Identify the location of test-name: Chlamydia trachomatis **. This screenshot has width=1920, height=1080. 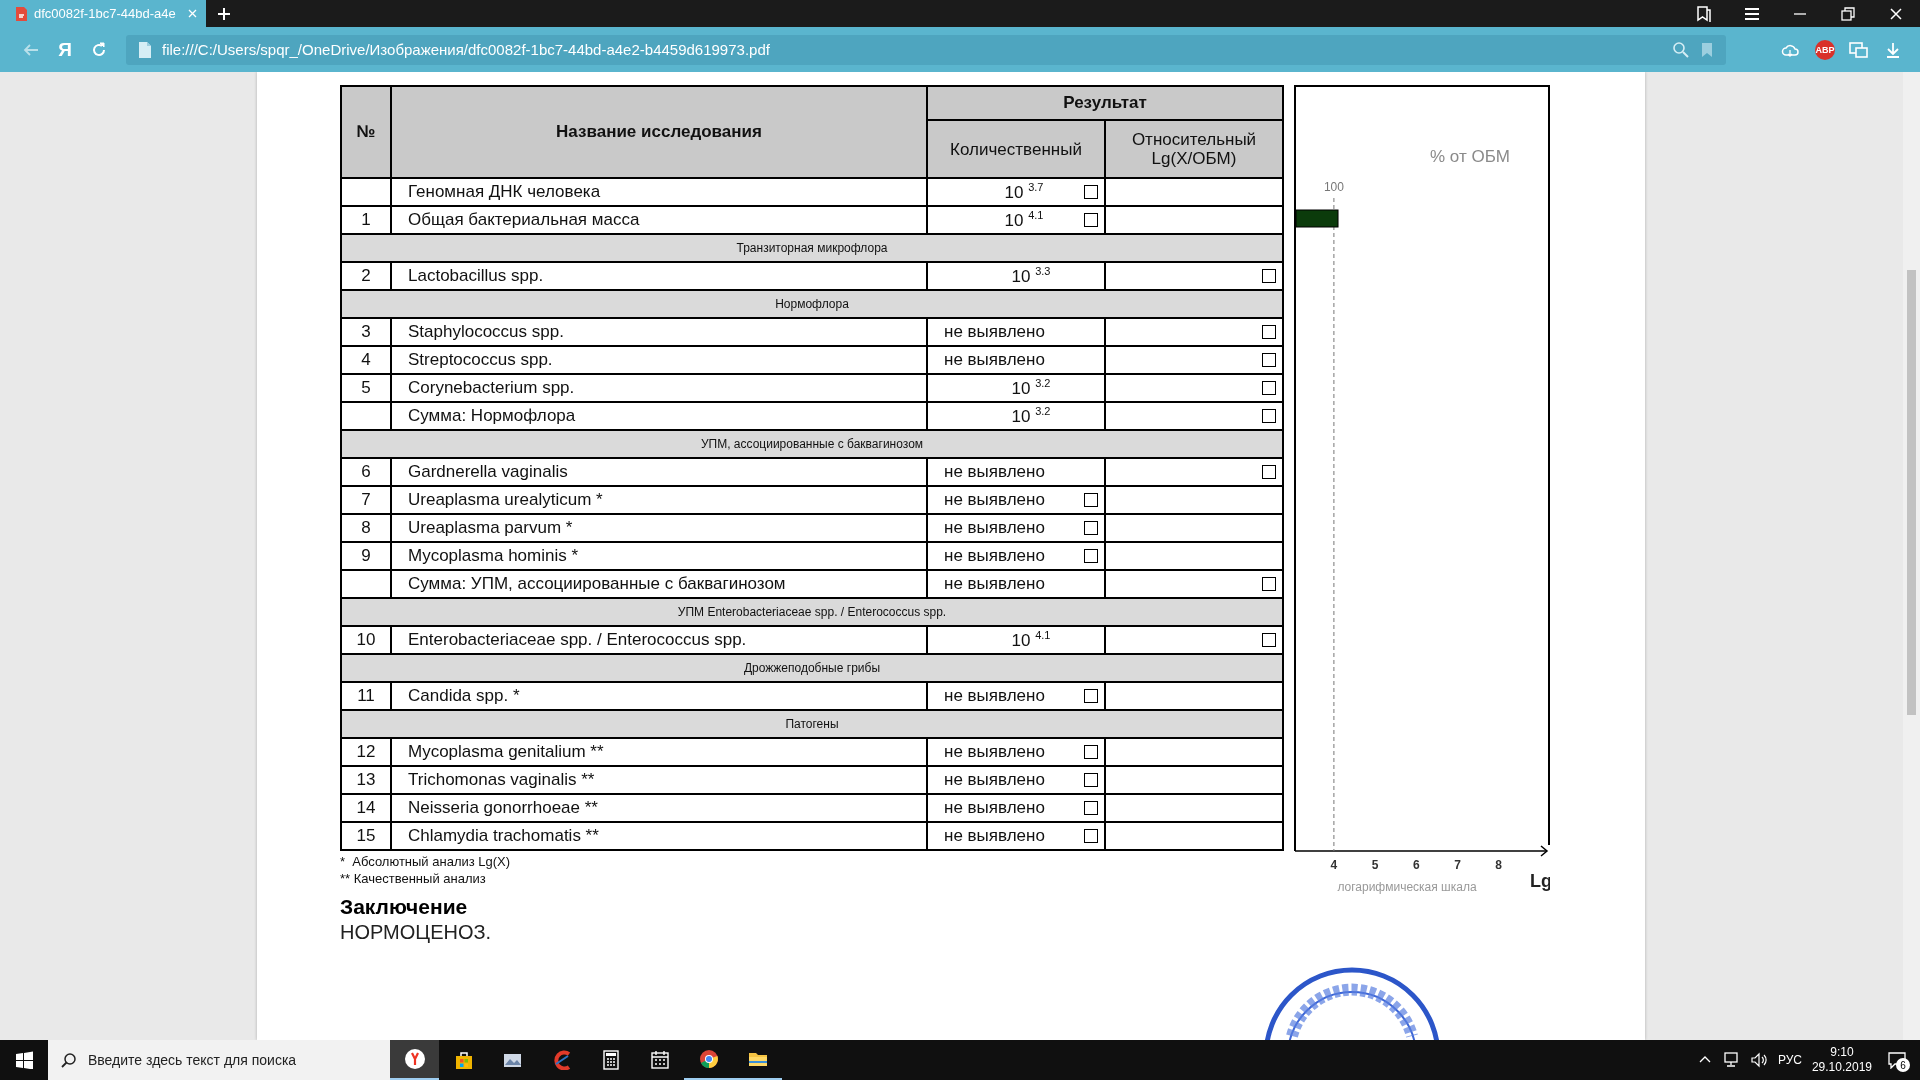
(503, 835).